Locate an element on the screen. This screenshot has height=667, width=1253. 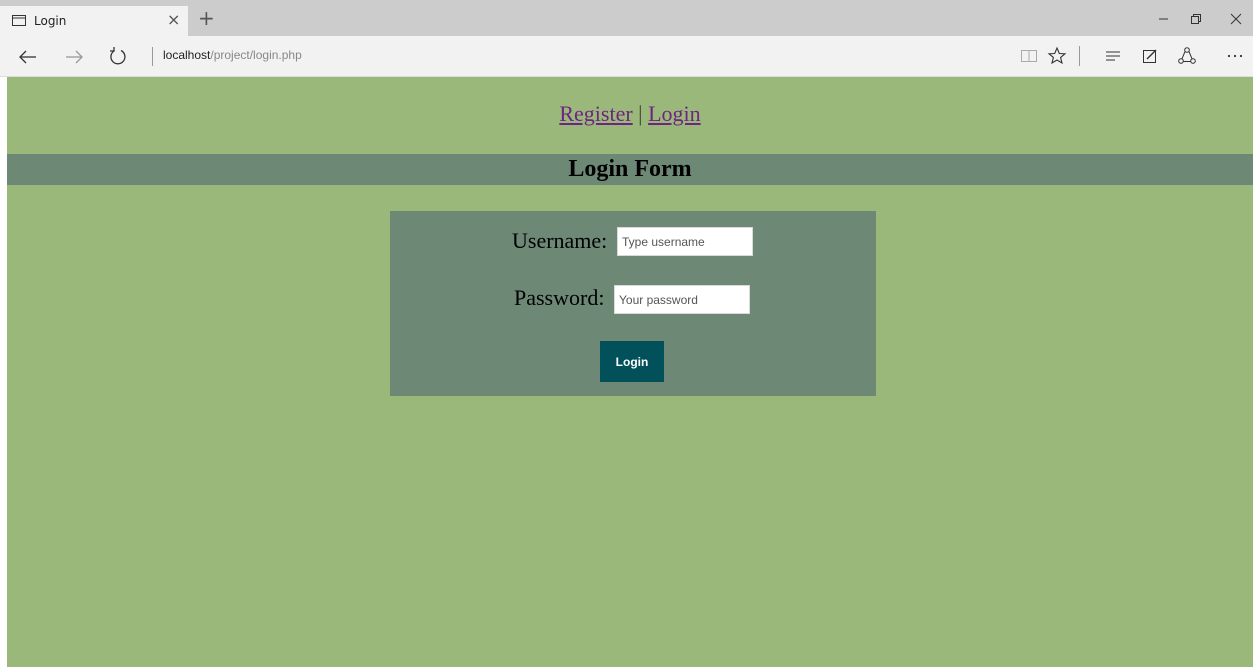
hub-icon is located at coordinates (1113, 56).